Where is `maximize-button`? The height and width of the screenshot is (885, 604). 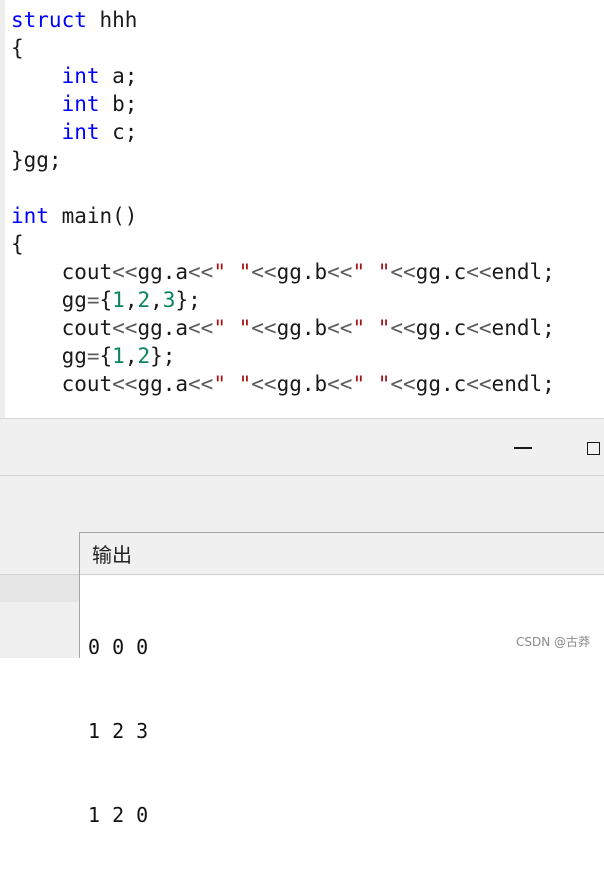
maximize-button is located at coordinates (591, 448).